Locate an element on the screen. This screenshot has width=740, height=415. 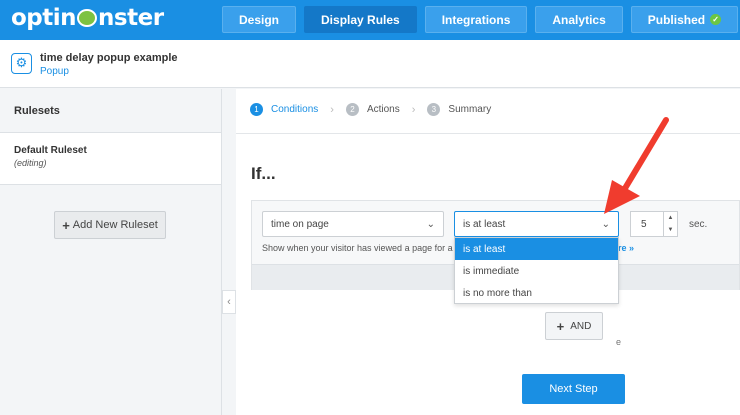
ruleset-name: Default Ruleset is located at coordinates (50, 150).